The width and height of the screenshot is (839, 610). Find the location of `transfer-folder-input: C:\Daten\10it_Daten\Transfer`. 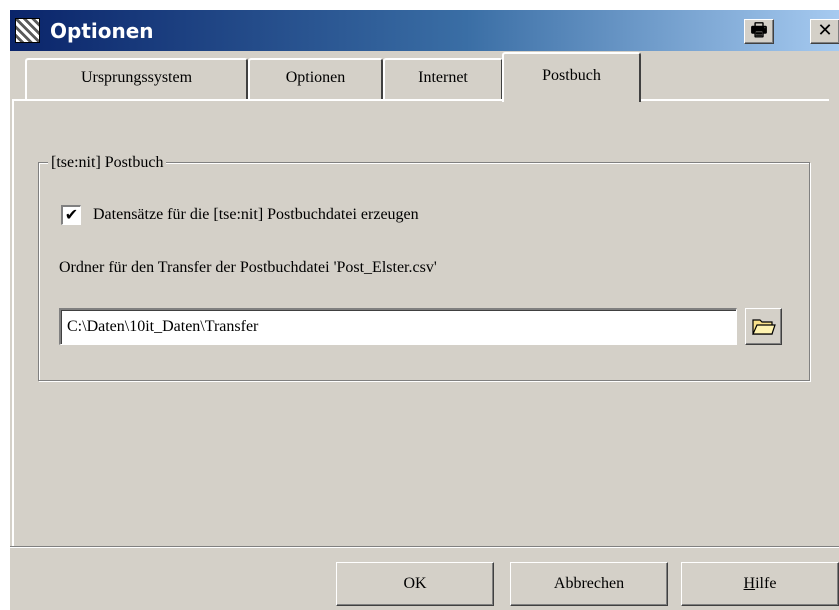

transfer-folder-input: C:\Daten\10it_Daten\Transfer is located at coordinates (398, 326).